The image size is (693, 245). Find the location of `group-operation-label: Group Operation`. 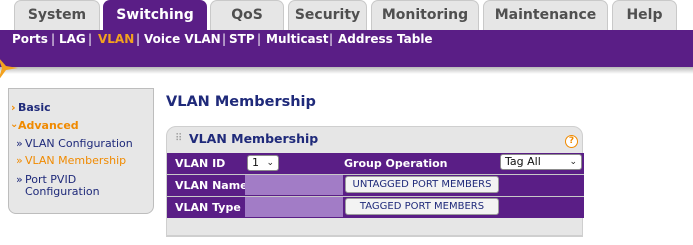

group-operation-label: Group Operation is located at coordinates (396, 163).